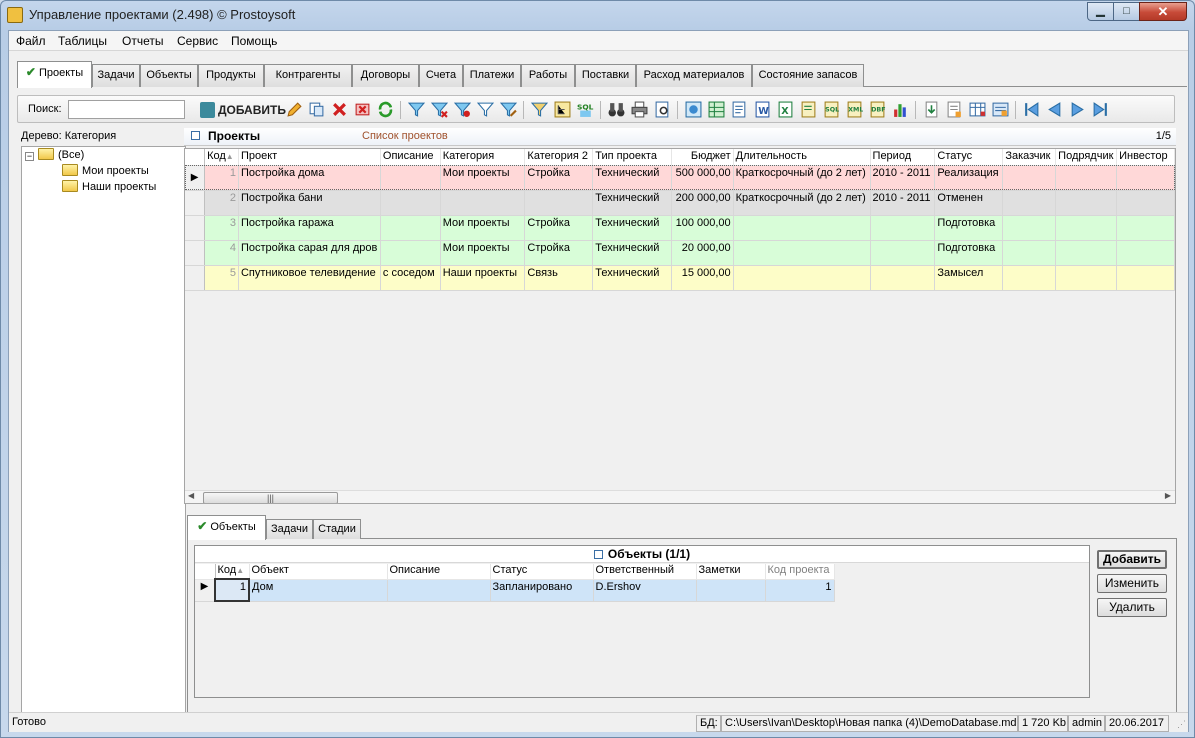  I want to click on tab-projects: ✔ Проекты, so click(54, 74).